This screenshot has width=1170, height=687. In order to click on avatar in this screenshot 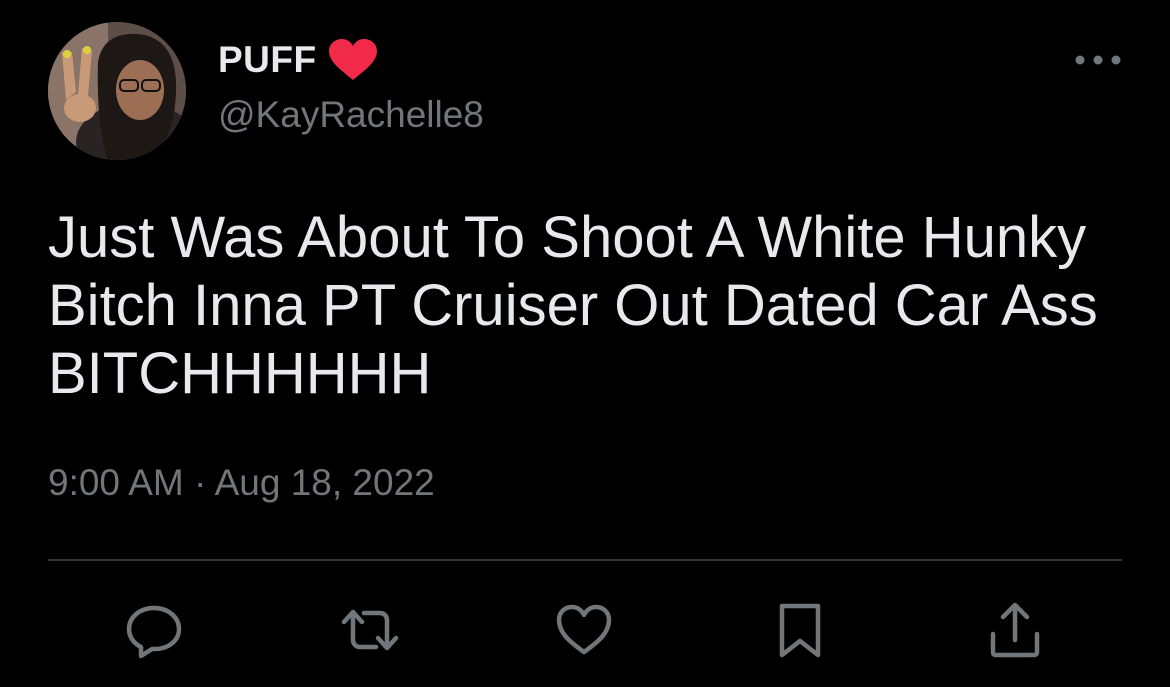, I will do `click(117, 91)`.